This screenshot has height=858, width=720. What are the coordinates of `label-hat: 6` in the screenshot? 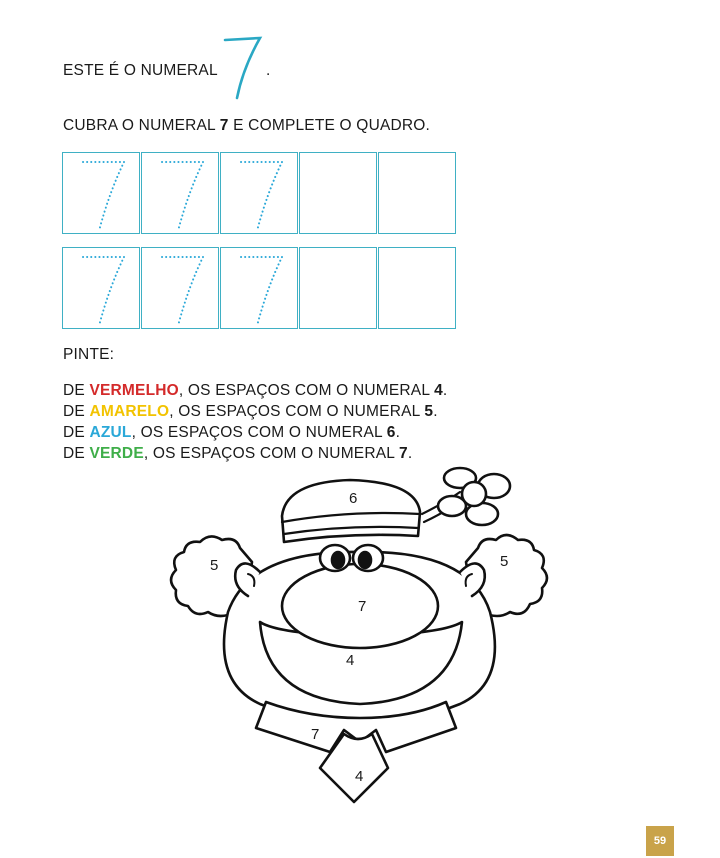 It's located at (353, 498).